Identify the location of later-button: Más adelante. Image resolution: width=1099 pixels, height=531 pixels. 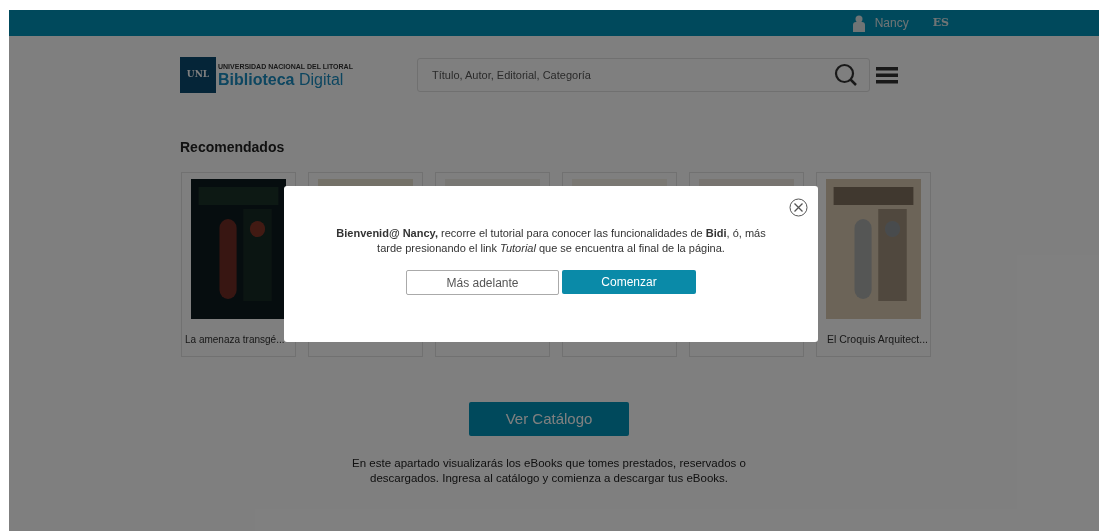
(482, 282).